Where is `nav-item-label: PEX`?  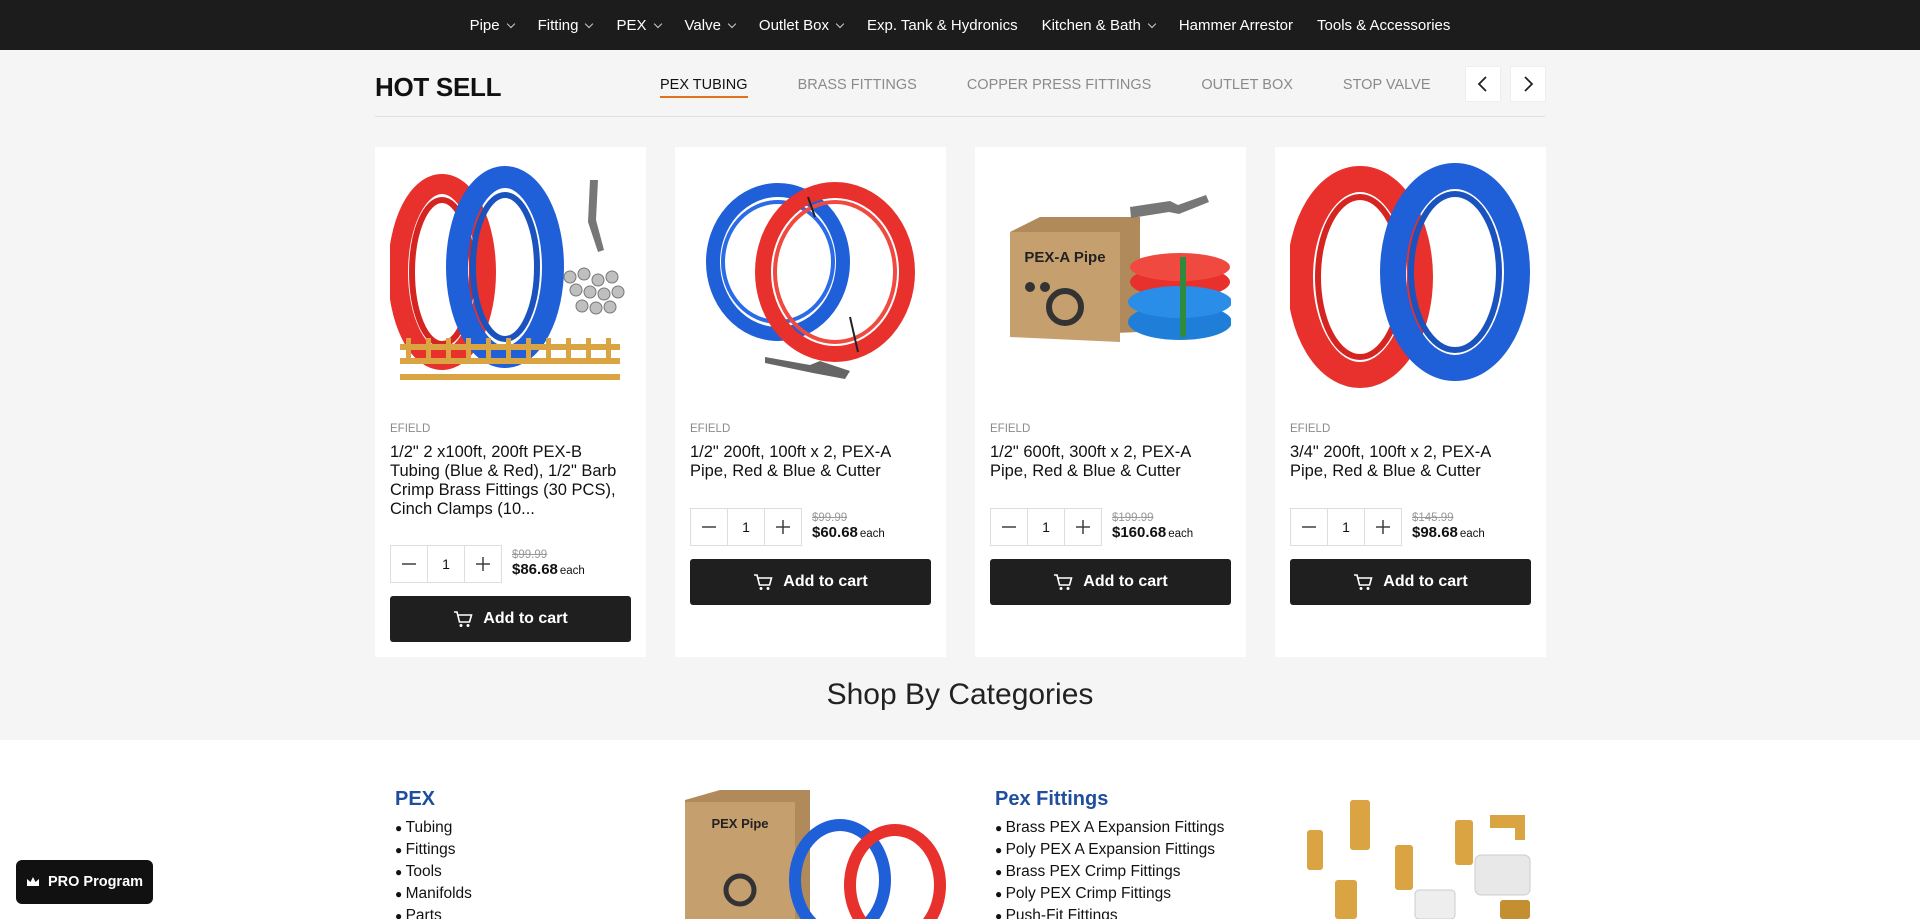 nav-item-label: PEX is located at coordinates (631, 25).